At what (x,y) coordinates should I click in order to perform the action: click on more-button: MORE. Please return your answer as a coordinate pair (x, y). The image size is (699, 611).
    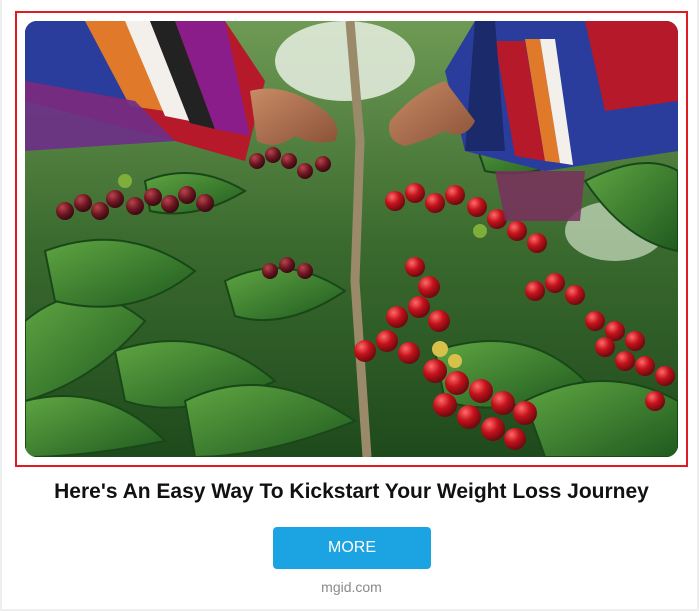
    Looking at the image, I should click on (352, 548).